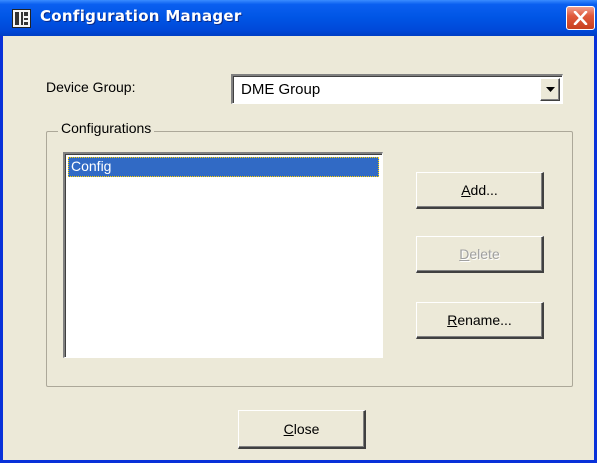  I want to click on add-button-mnemonic: A, so click(466, 190).